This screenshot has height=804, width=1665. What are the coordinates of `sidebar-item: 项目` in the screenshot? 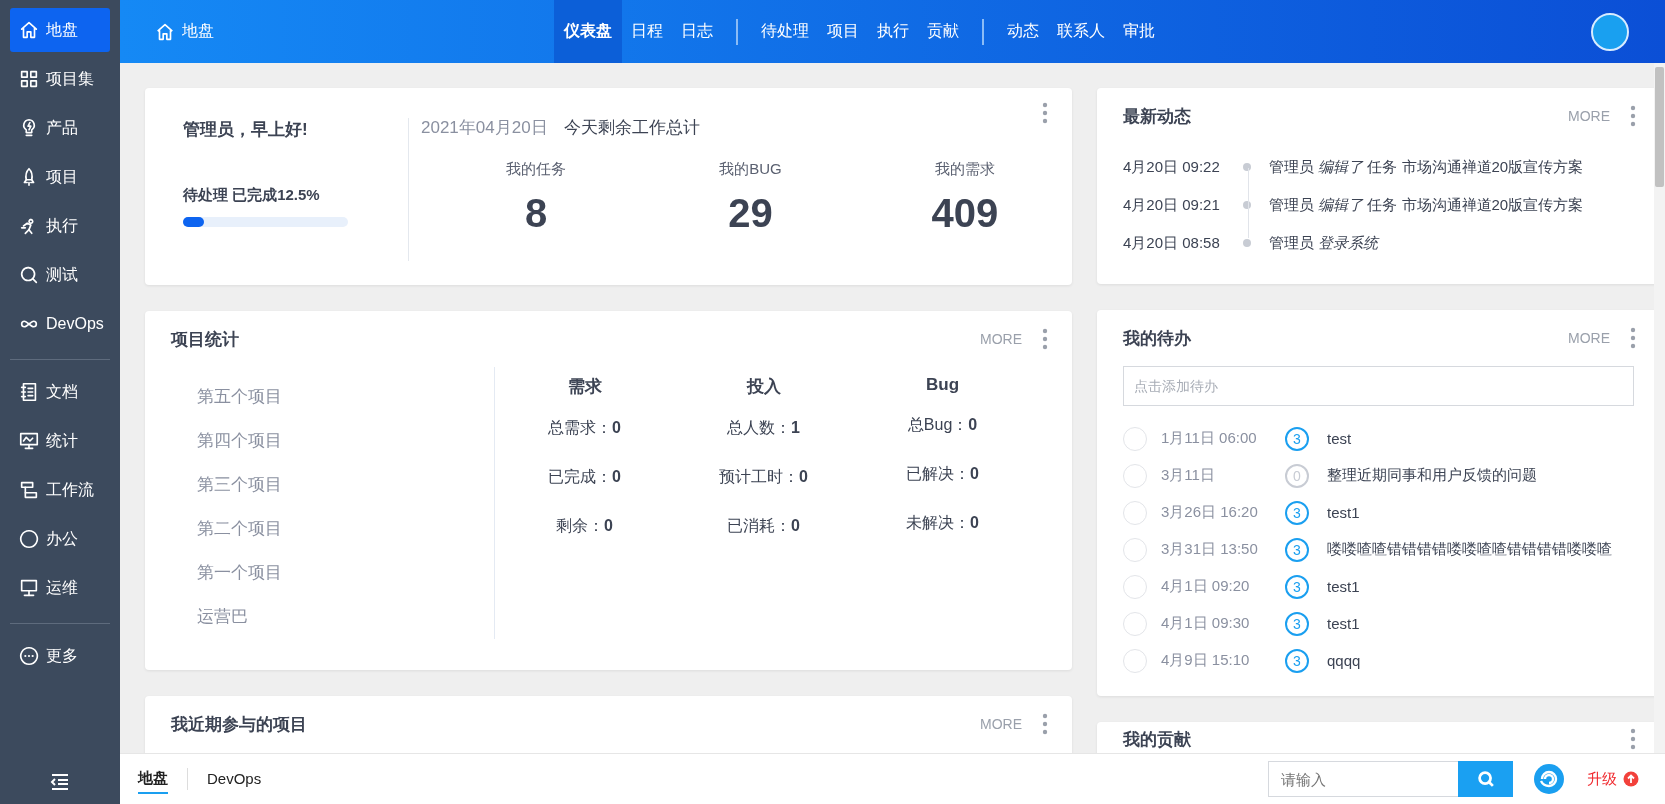 It's located at (60, 177).